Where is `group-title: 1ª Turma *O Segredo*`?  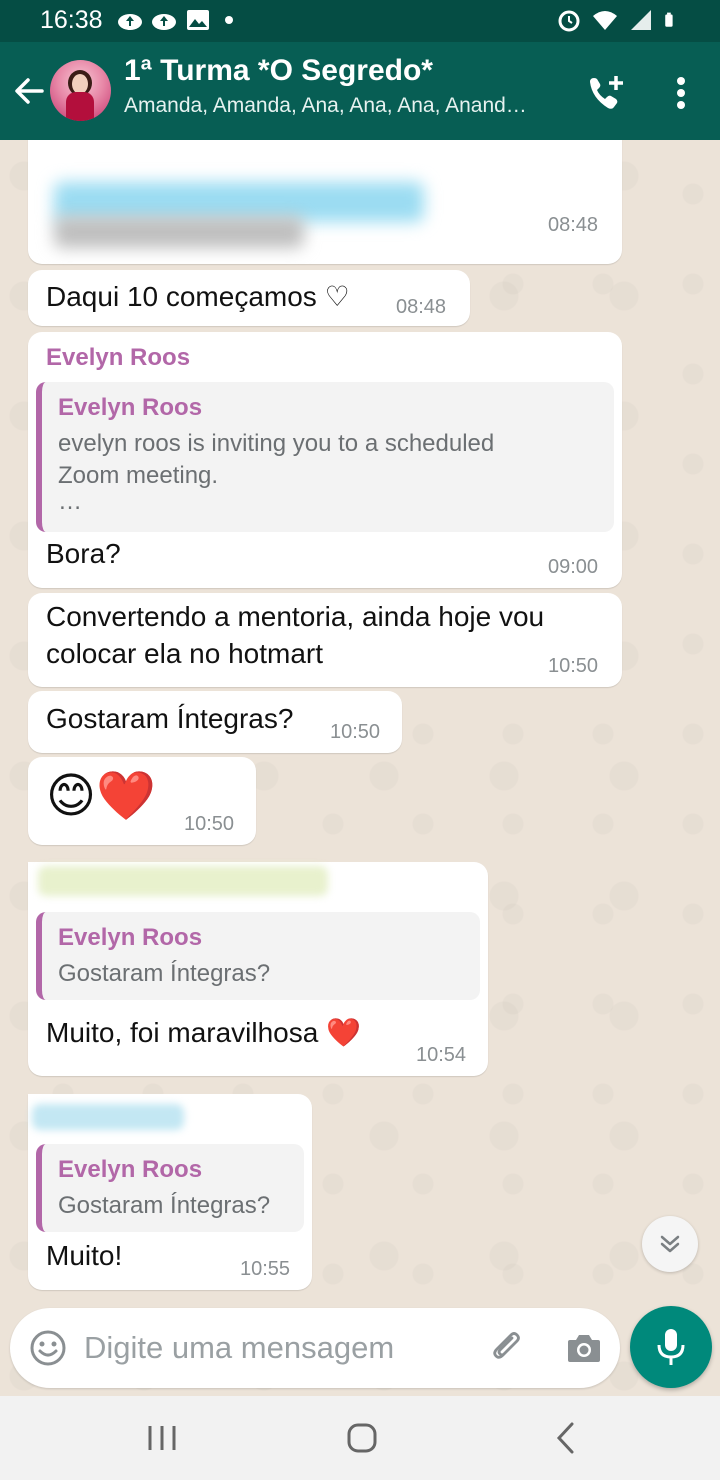
group-title: 1ª Turma *O Segredo* is located at coordinates (278, 70).